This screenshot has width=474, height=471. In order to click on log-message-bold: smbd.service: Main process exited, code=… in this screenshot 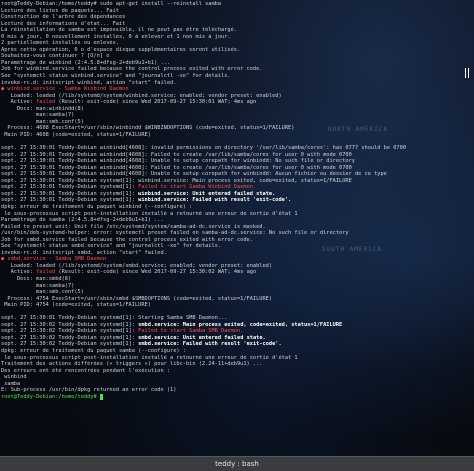, I will do `click(240, 324)`.